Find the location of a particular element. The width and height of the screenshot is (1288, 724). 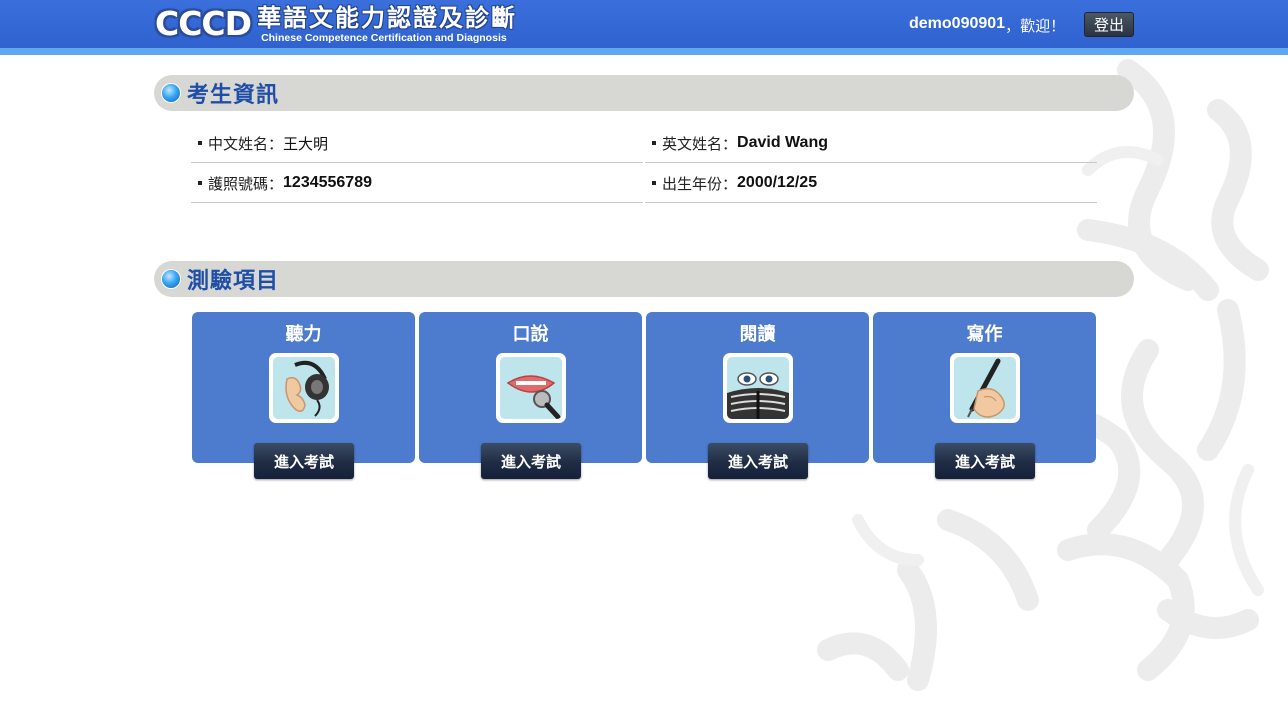

logo-title: 華語文能力認證及診斷 is located at coordinates (387, 17).